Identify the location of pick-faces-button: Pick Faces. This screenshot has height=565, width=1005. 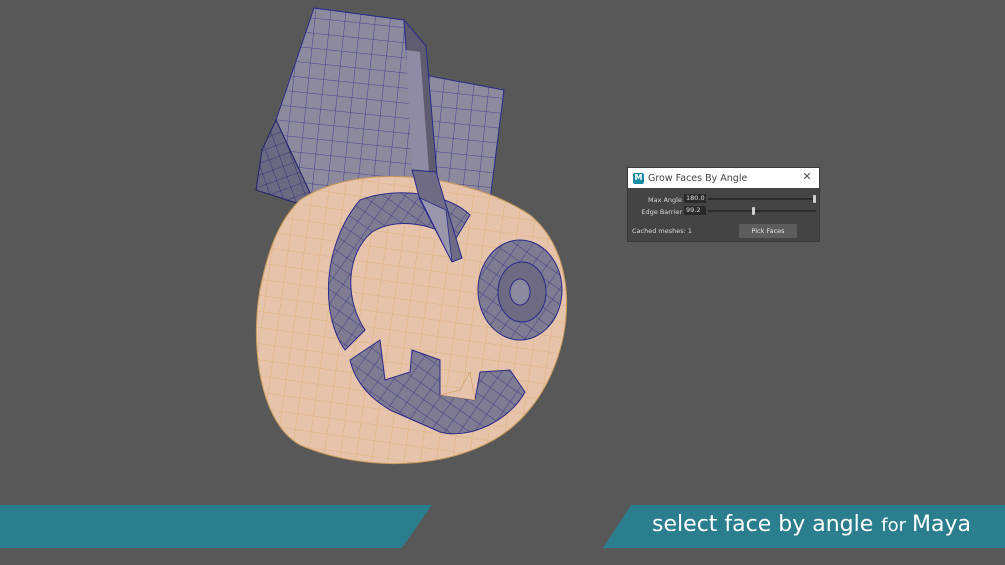
(768, 231).